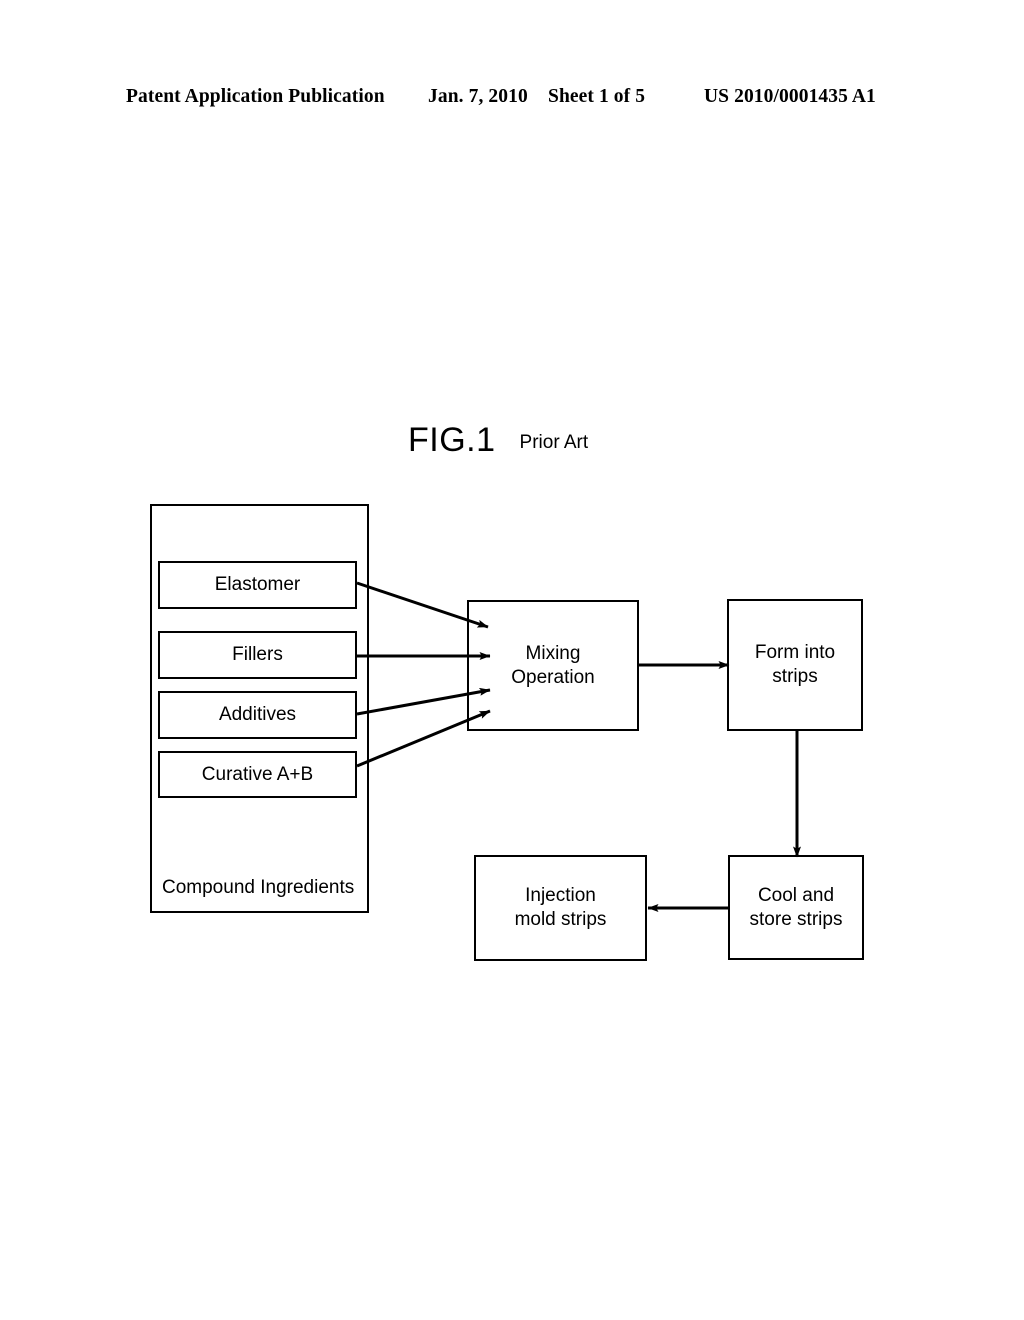 The width and height of the screenshot is (1024, 1320). I want to click on node-injection-mold-strips-label: Injection mold strips, so click(561, 908).